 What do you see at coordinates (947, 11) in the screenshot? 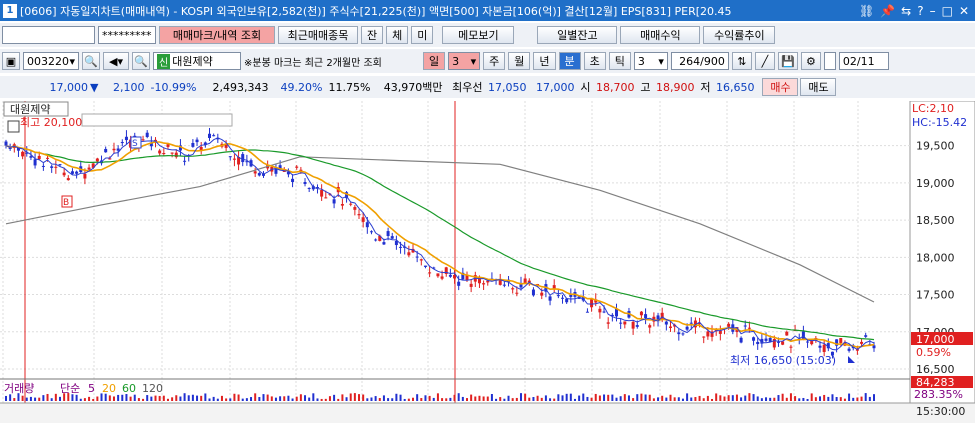
I see `maximize-icon: □` at bounding box center [947, 11].